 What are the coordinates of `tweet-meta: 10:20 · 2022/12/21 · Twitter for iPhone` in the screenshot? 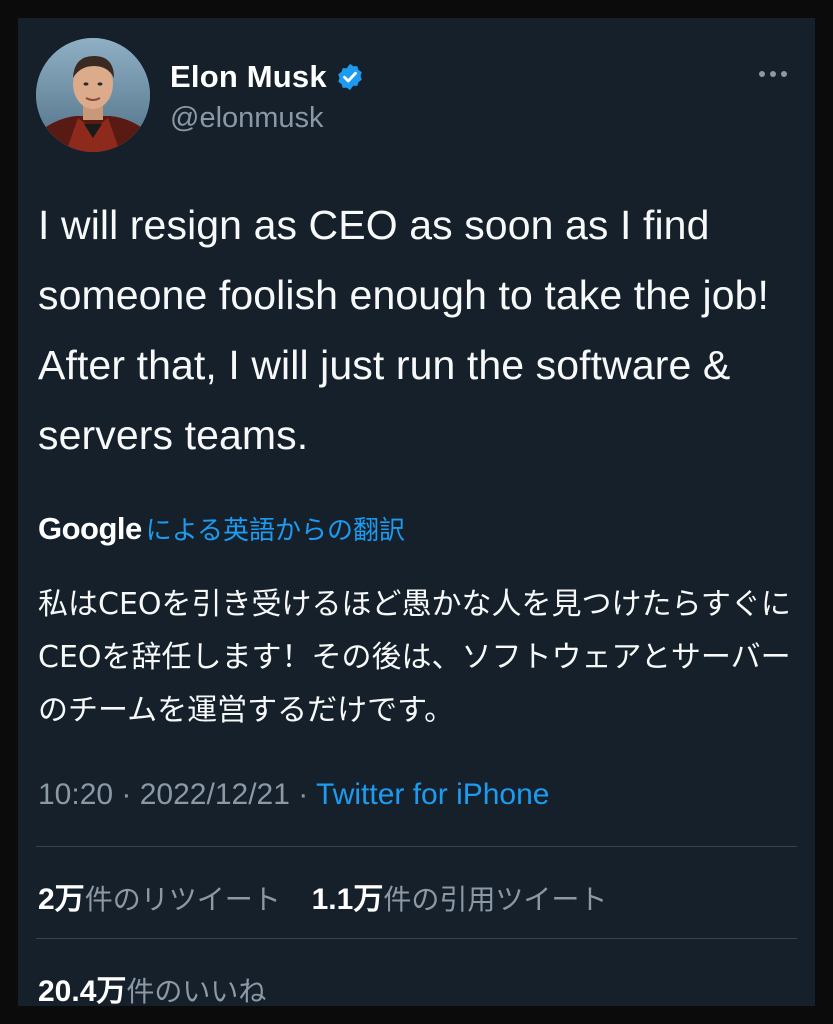 It's located at (293, 795).